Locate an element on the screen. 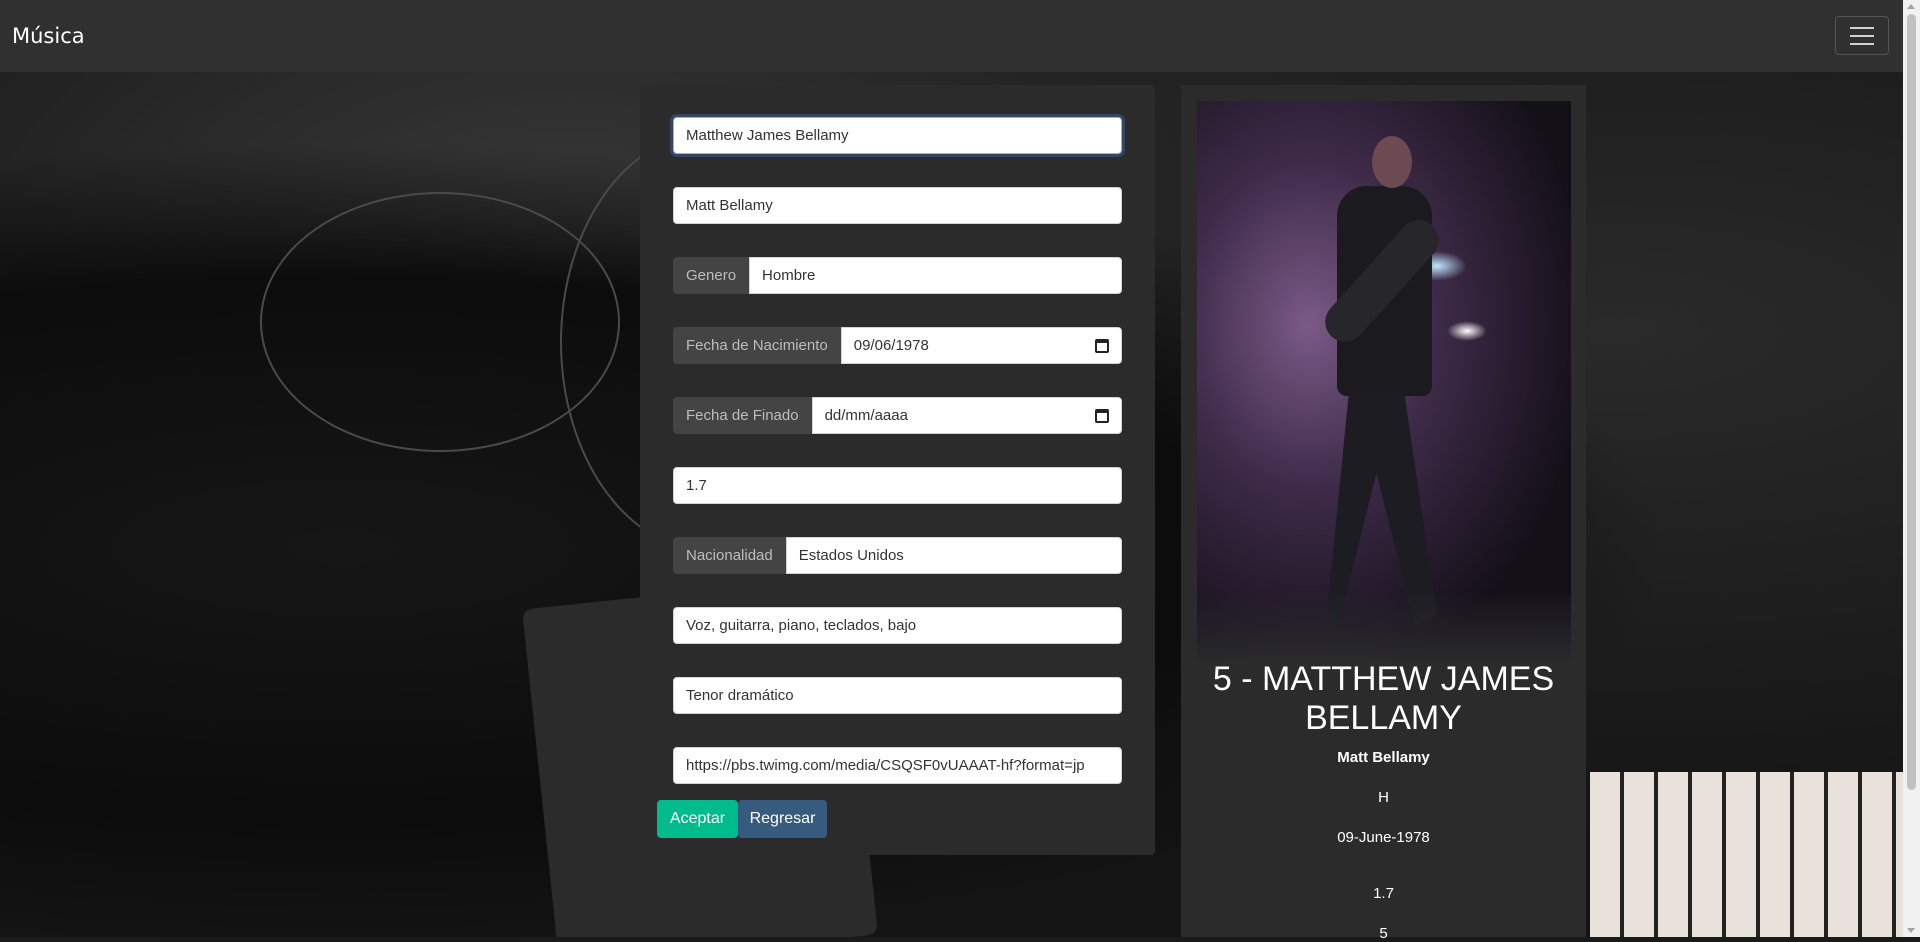 The image size is (1920, 942). full-name-input is located at coordinates (897, 135).